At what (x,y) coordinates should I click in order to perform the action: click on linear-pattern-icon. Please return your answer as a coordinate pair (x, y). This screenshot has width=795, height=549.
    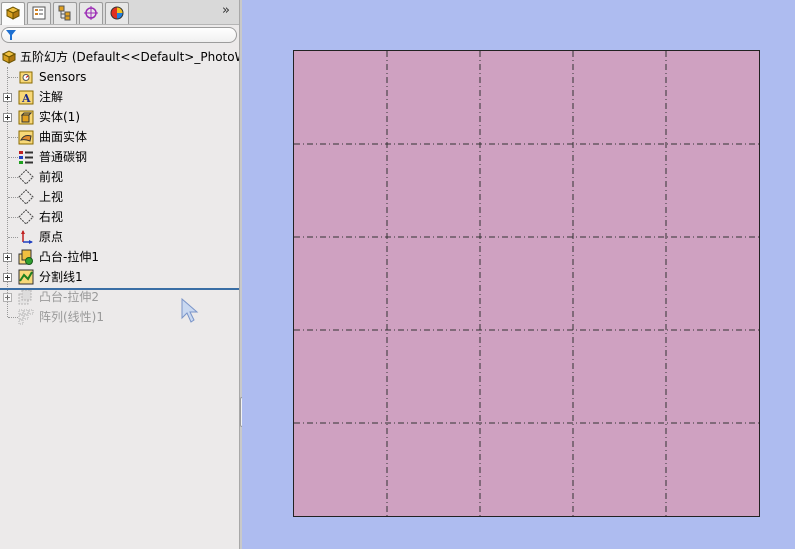
    Looking at the image, I should click on (26, 317).